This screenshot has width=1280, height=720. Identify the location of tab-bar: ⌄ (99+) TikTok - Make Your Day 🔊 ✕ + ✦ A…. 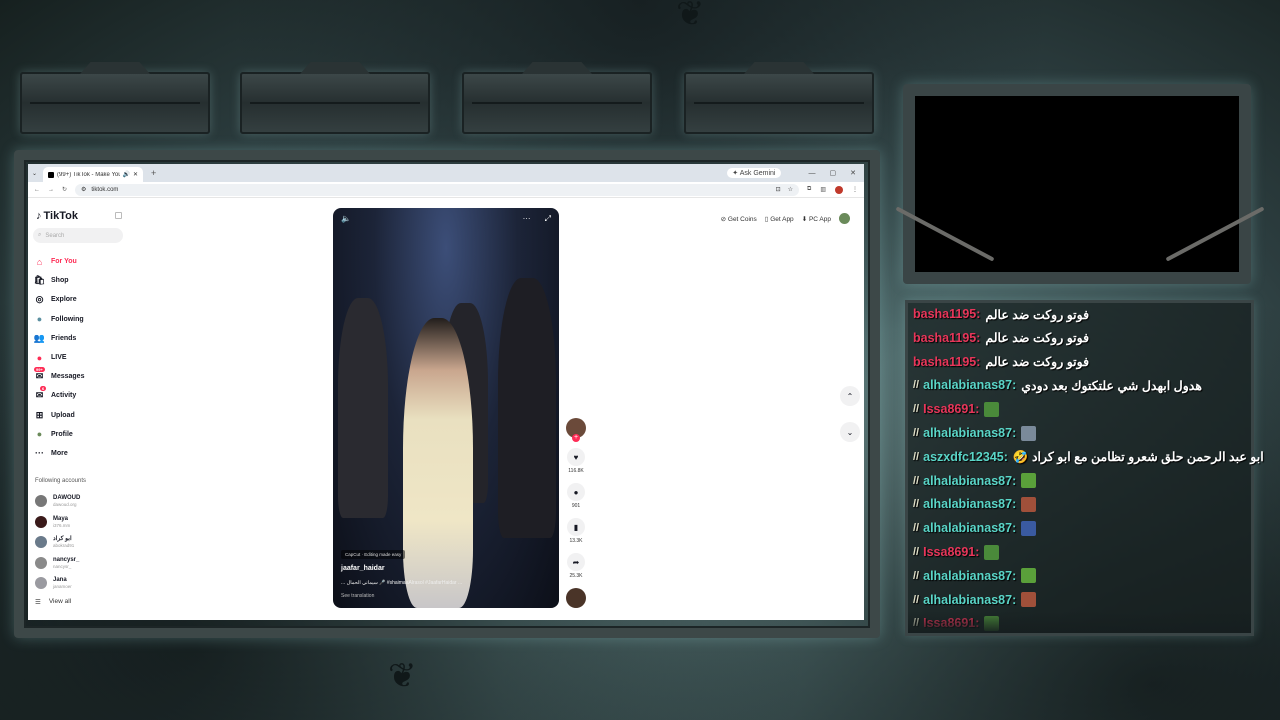
(446, 173).